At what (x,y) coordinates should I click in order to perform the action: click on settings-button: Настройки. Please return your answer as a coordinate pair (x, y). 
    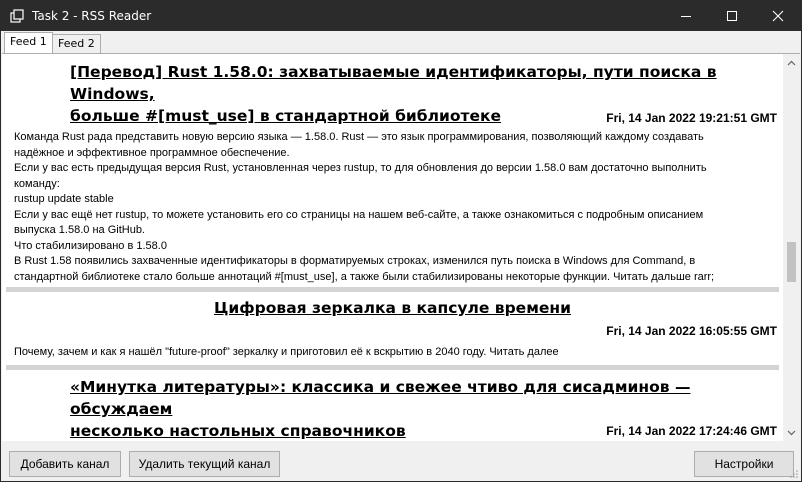
    Looking at the image, I should click on (744, 464).